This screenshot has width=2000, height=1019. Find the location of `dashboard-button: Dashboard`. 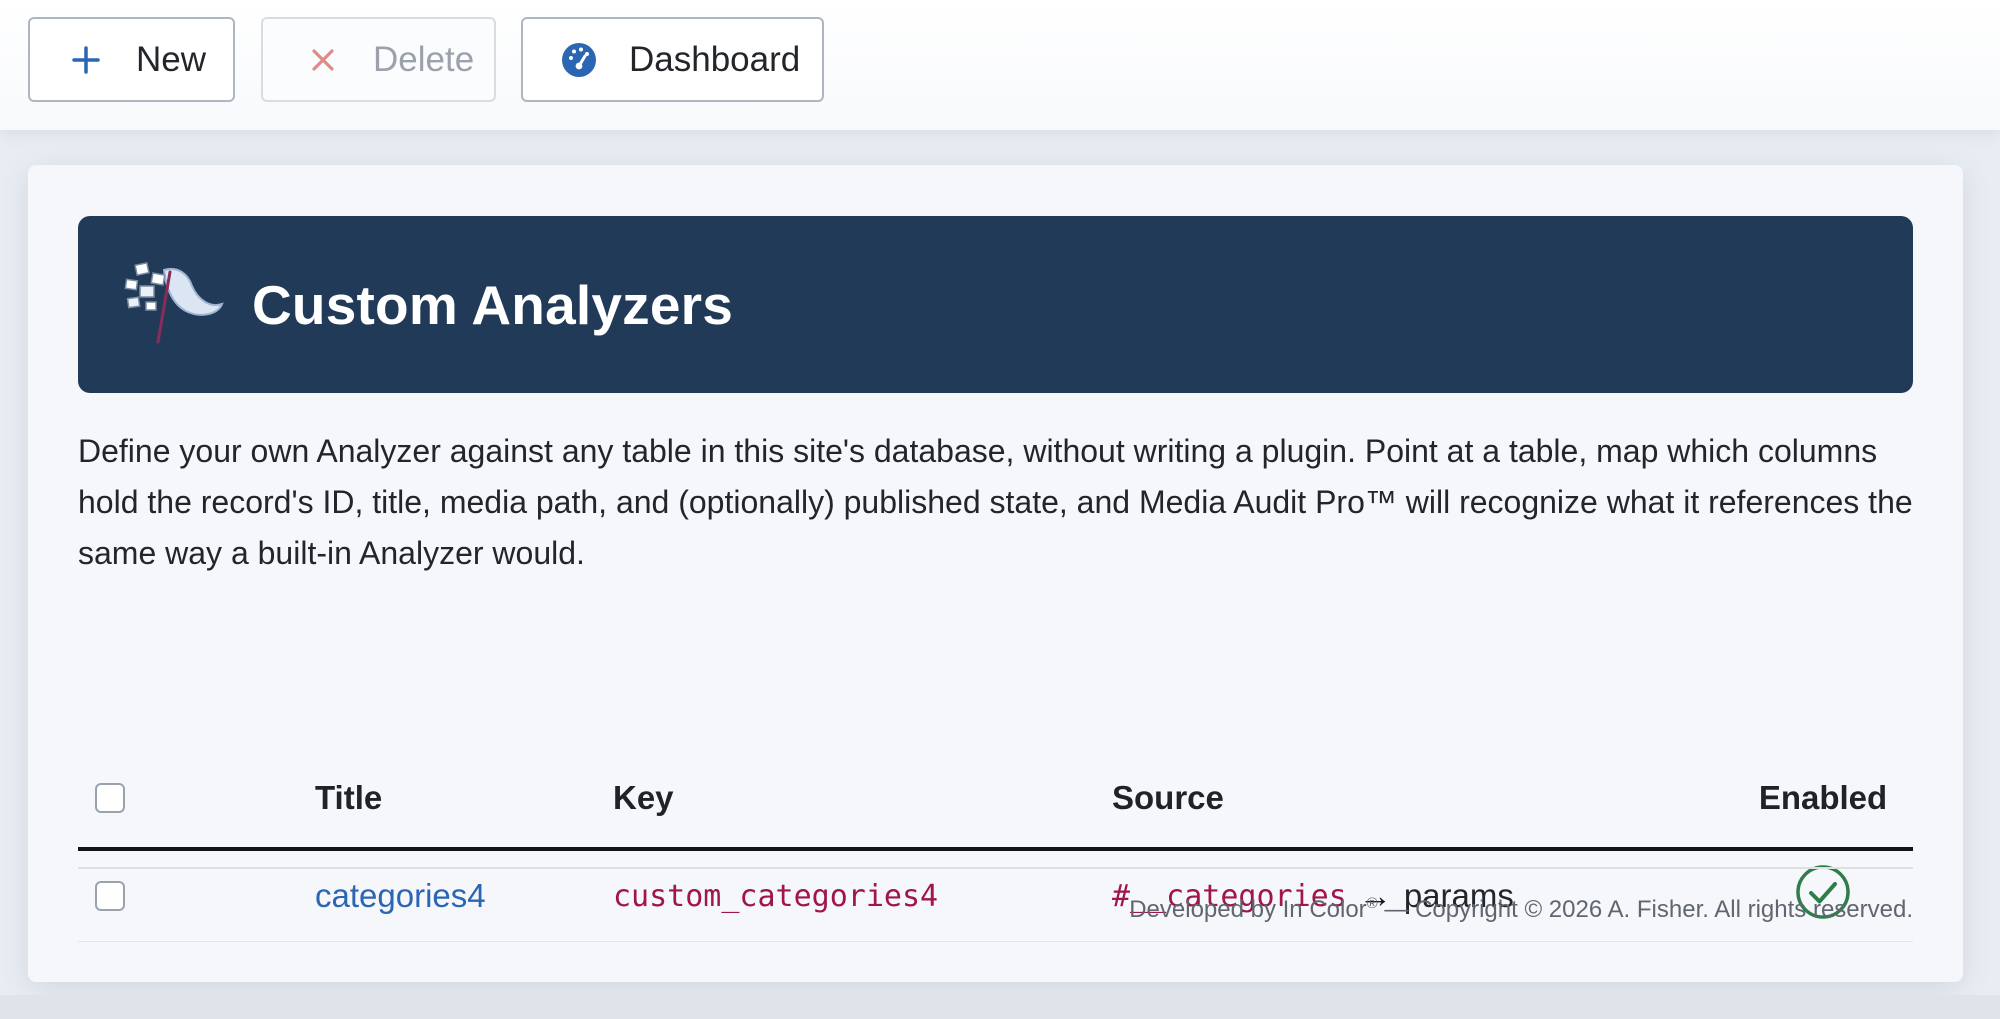

dashboard-button: Dashboard is located at coordinates (672, 59).